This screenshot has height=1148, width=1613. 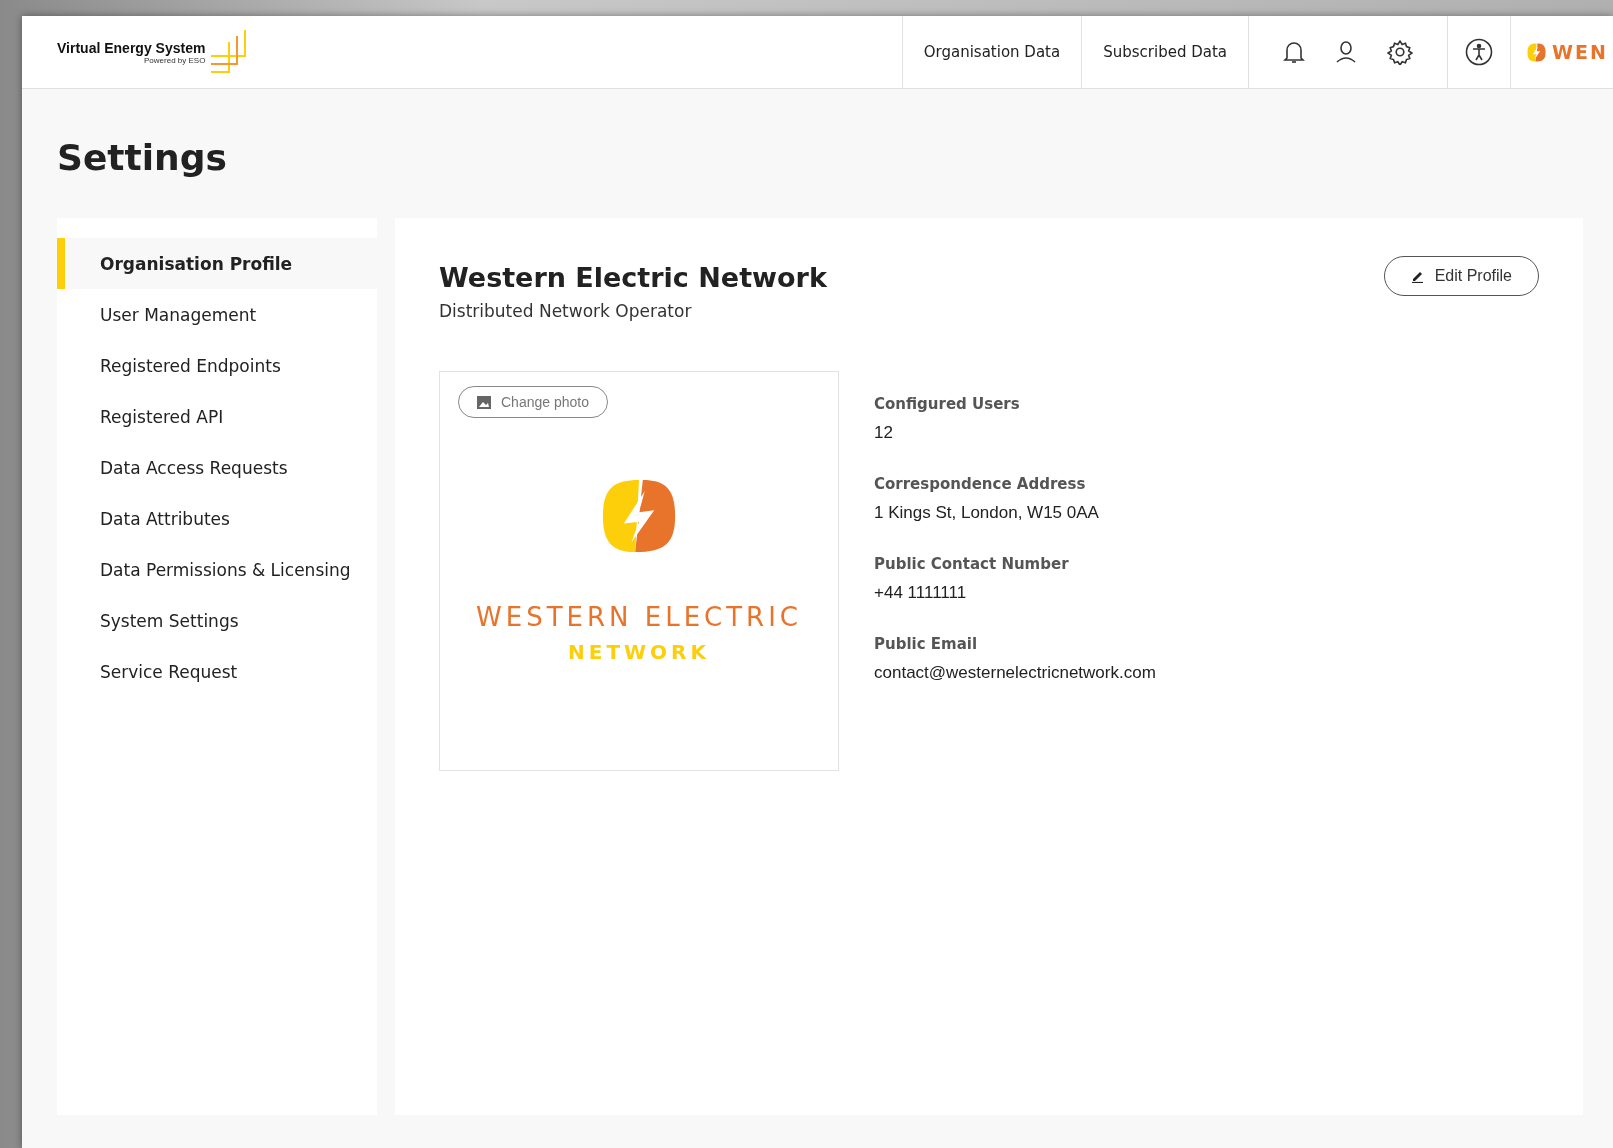 I want to click on bell-icon, so click(x=1294, y=52).